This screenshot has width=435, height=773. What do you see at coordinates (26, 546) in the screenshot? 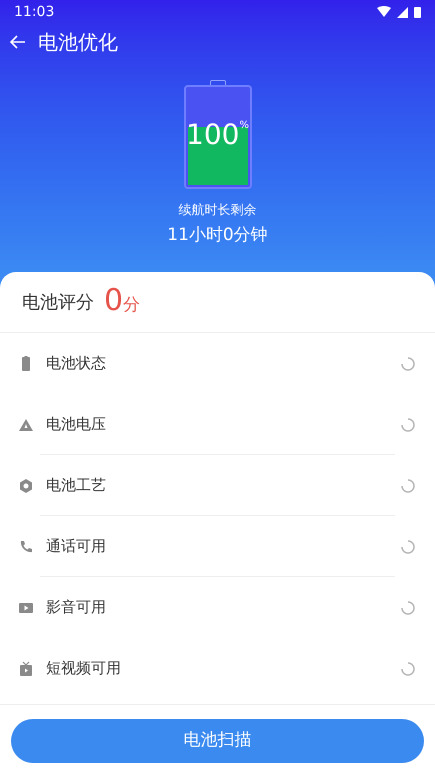
I see `phone-icon` at bounding box center [26, 546].